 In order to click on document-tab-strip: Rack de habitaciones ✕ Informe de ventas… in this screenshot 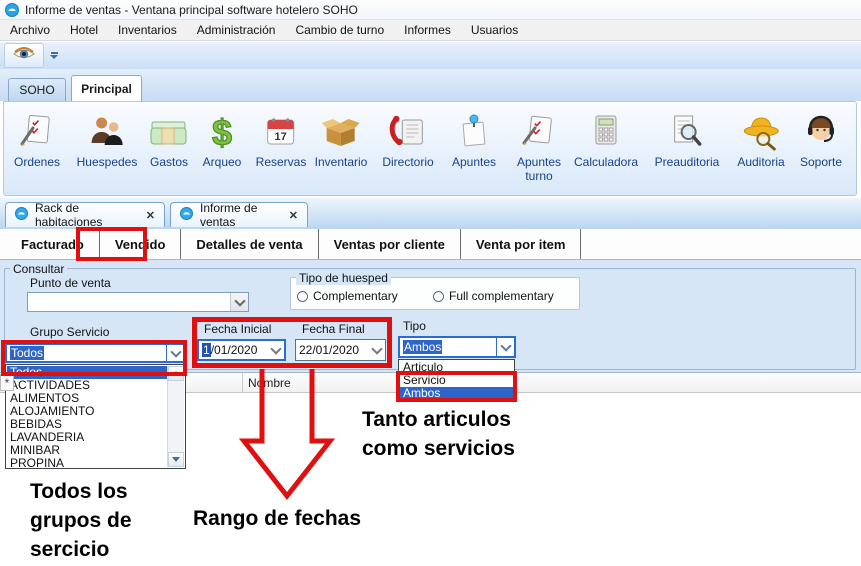, I will do `click(430, 214)`.